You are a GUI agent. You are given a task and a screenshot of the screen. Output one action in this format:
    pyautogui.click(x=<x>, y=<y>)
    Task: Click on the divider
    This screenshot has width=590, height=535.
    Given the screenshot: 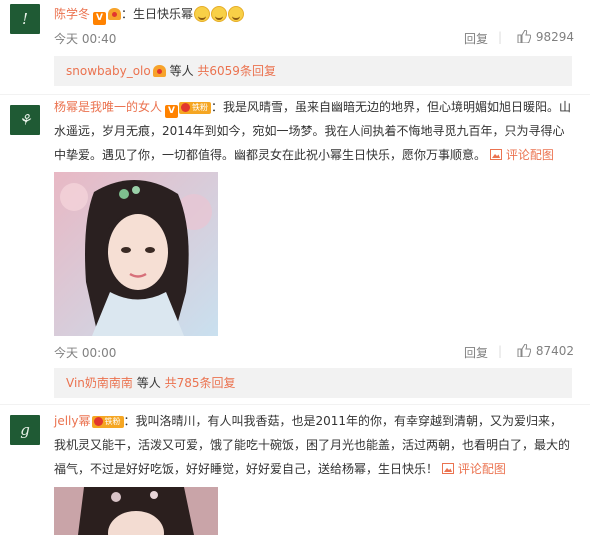 What is the action you would take?
    pyautogui.click(x=295, y=404)
    